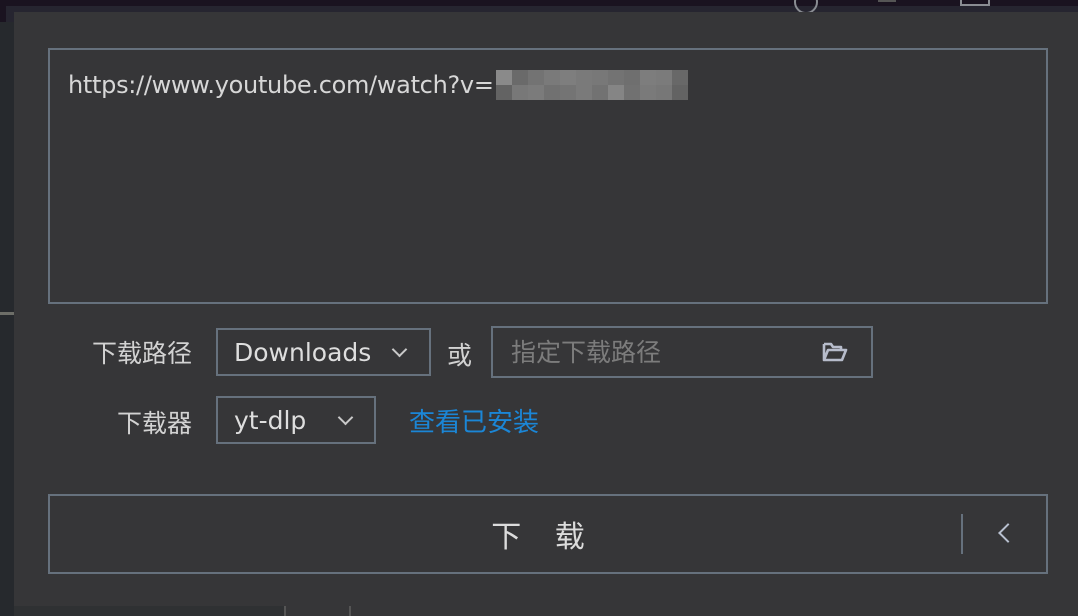 The height and width of the screenshot is (616, 1078). What do you see at coordinates (149, 611) in the screenshot?
I see `bottom-toolbar-peek` at bounding box center [149, 611].